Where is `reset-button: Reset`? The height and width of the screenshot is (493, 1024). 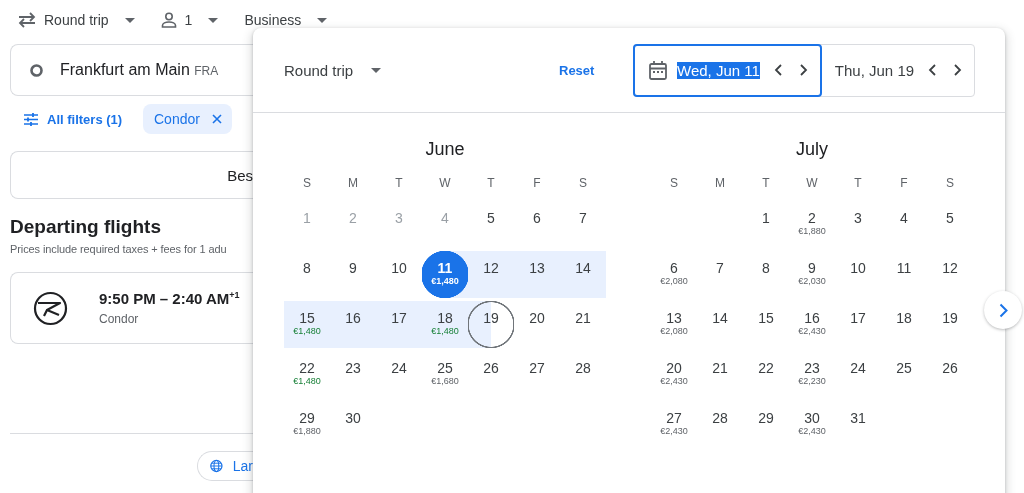
reset-button: Reset is located at coordinates (596, 70).